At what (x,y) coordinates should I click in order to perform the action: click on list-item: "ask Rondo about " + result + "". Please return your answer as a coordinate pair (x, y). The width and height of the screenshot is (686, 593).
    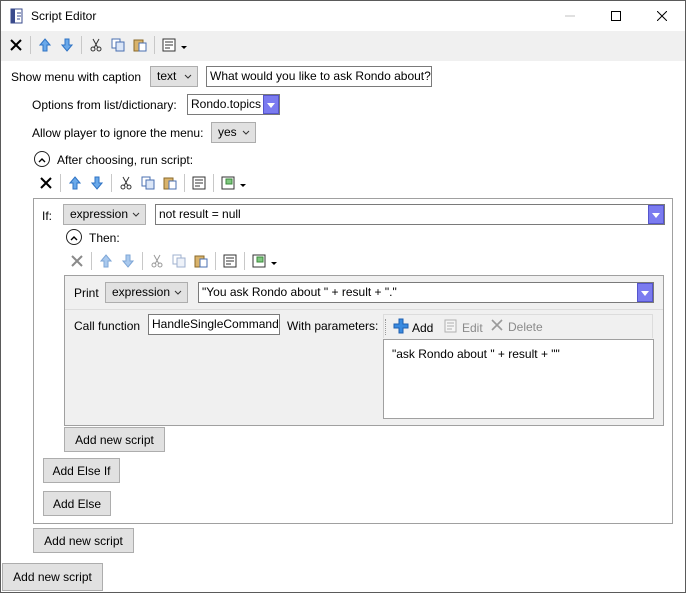
    Looking at the image, I should click on (476, 354).